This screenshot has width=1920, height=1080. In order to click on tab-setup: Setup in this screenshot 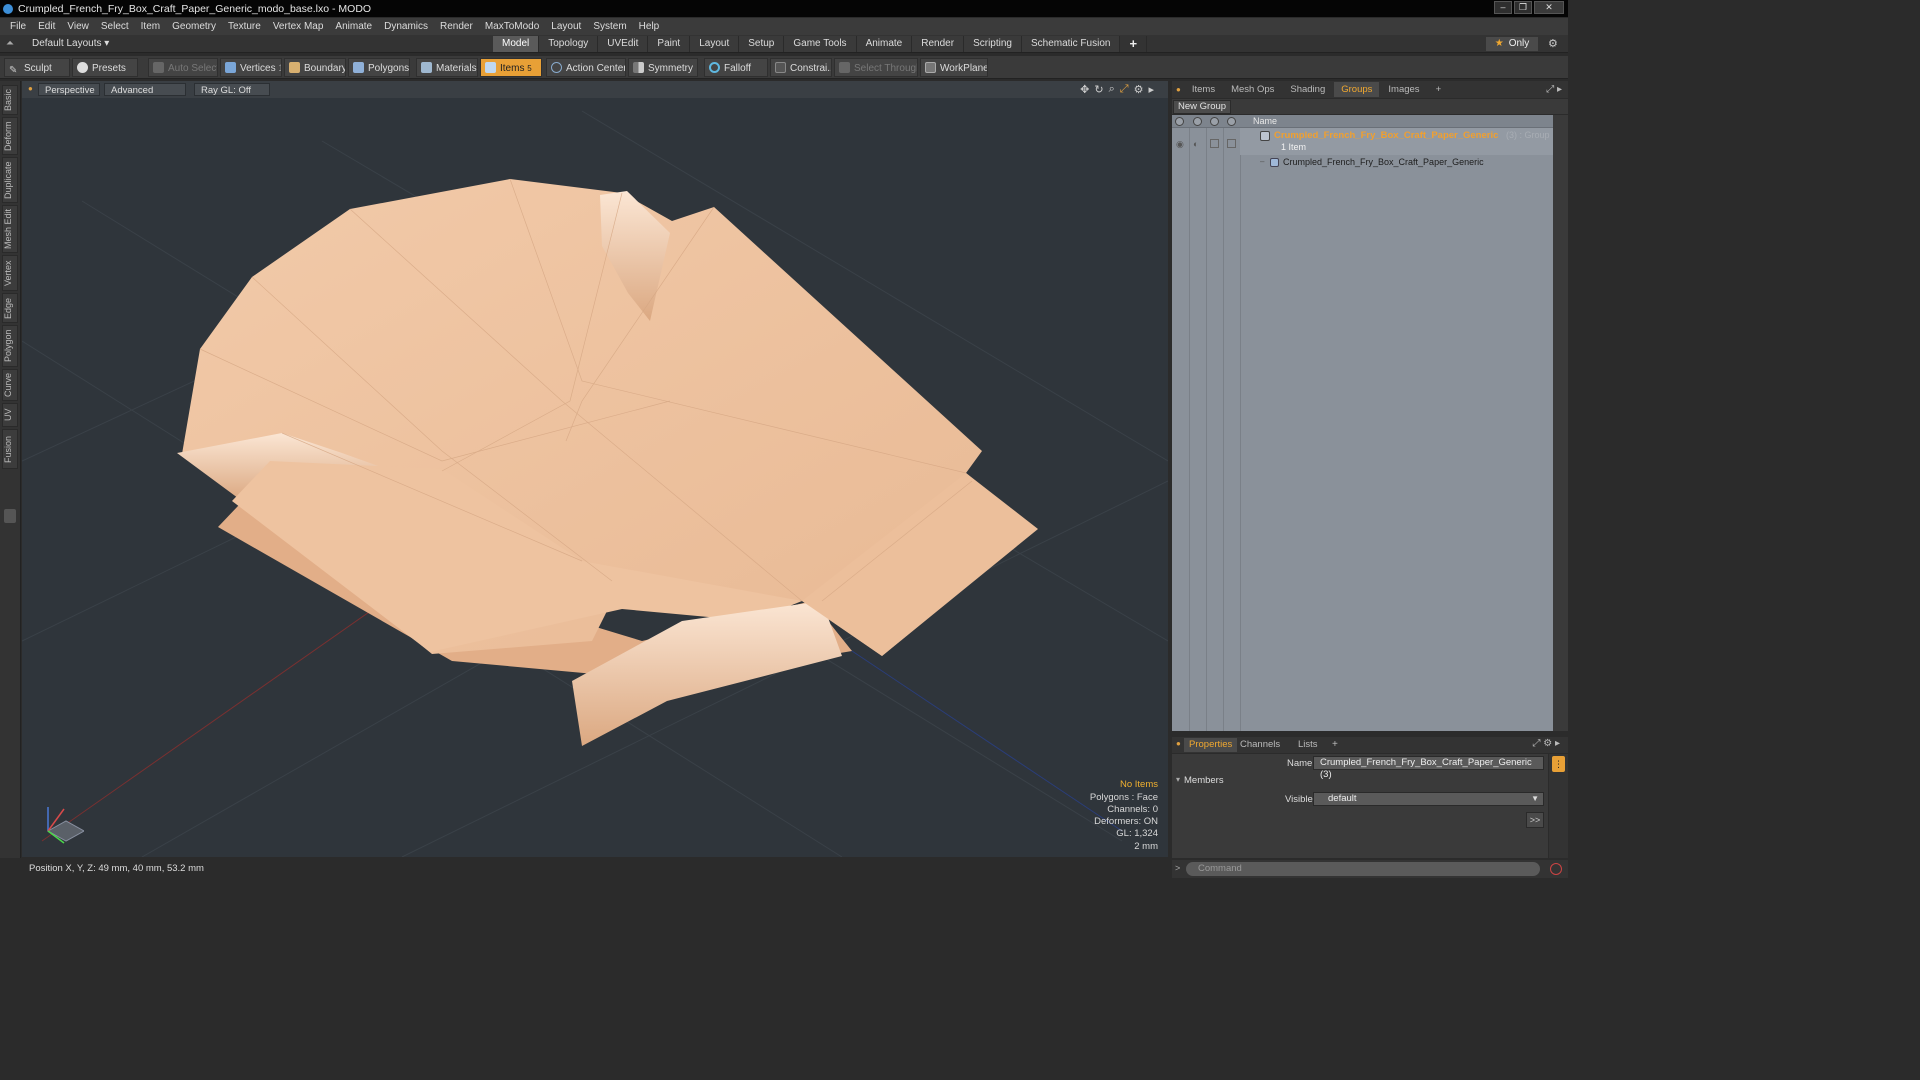, I will do `click(762, 44)`.